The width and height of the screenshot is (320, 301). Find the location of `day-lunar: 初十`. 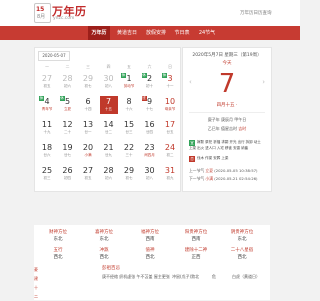

day-lunar: 初十 is located at coordinates (149, 86).